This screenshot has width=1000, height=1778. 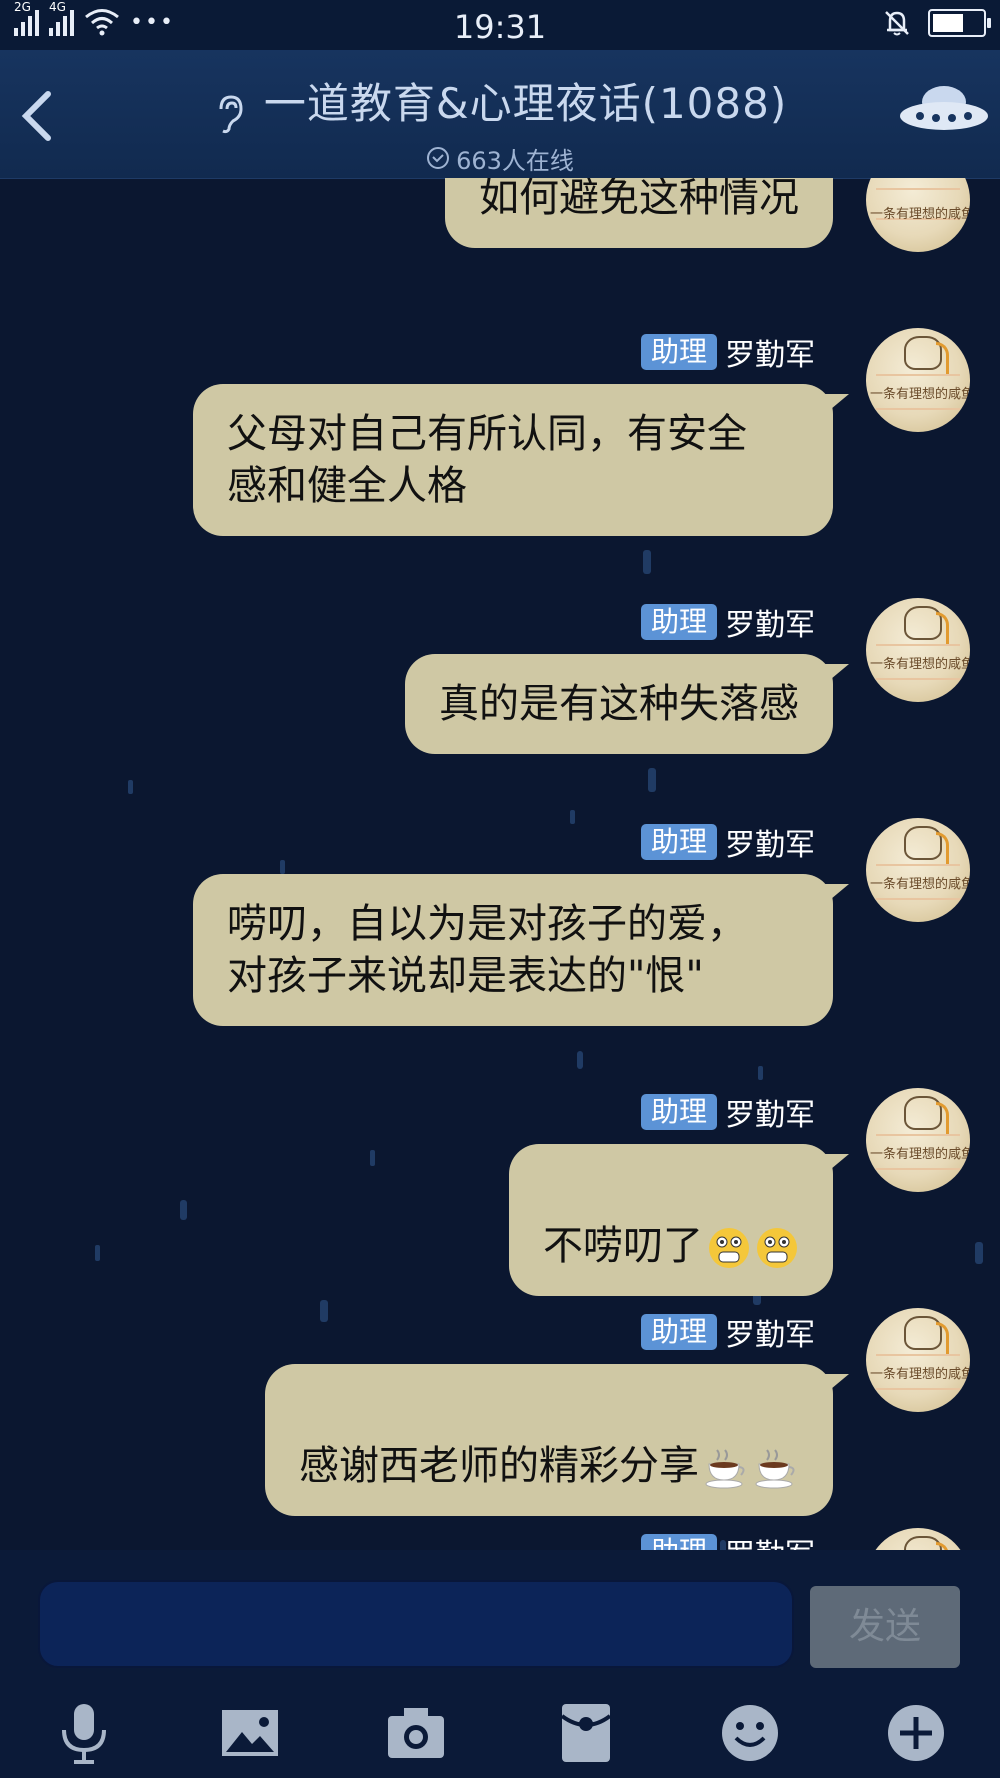 What do you see at coordinates (944, 110) in the screenshot?
I see `ufo-icon` at bounding box center [944, 110].